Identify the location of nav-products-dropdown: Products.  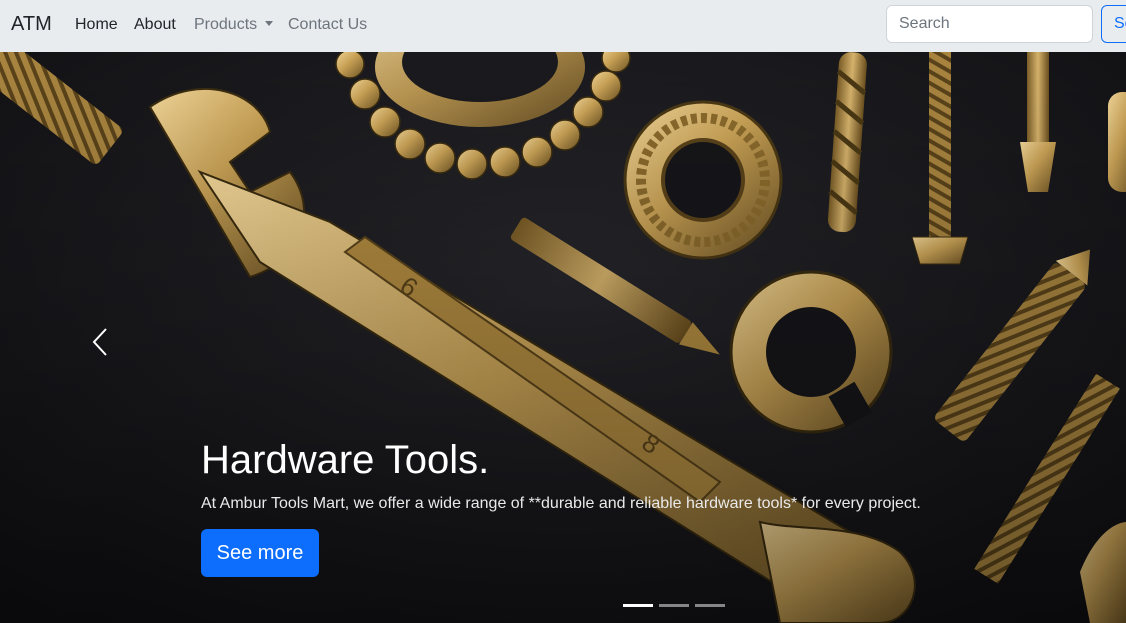
(234, 25).